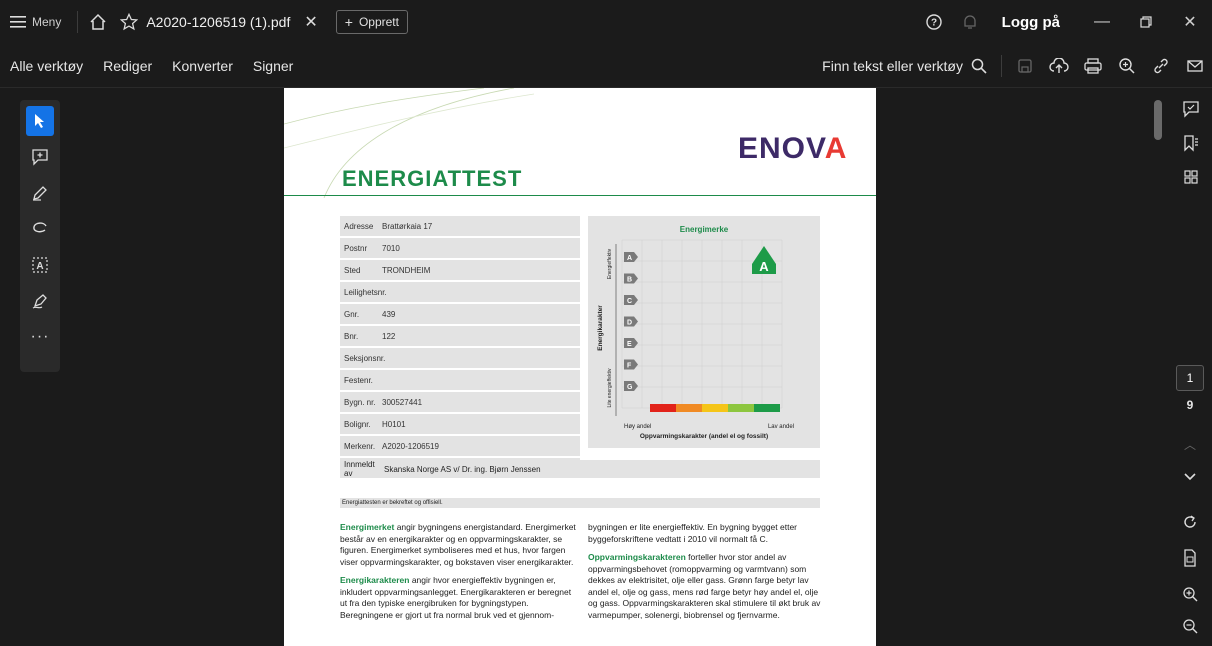 This screenshot has width=1212, height=646. What do you see at coordinates (610, 388) in the screenshot?
I see `y-bottom-label: Lite energieffektiv` at bounding box center [610, 388].